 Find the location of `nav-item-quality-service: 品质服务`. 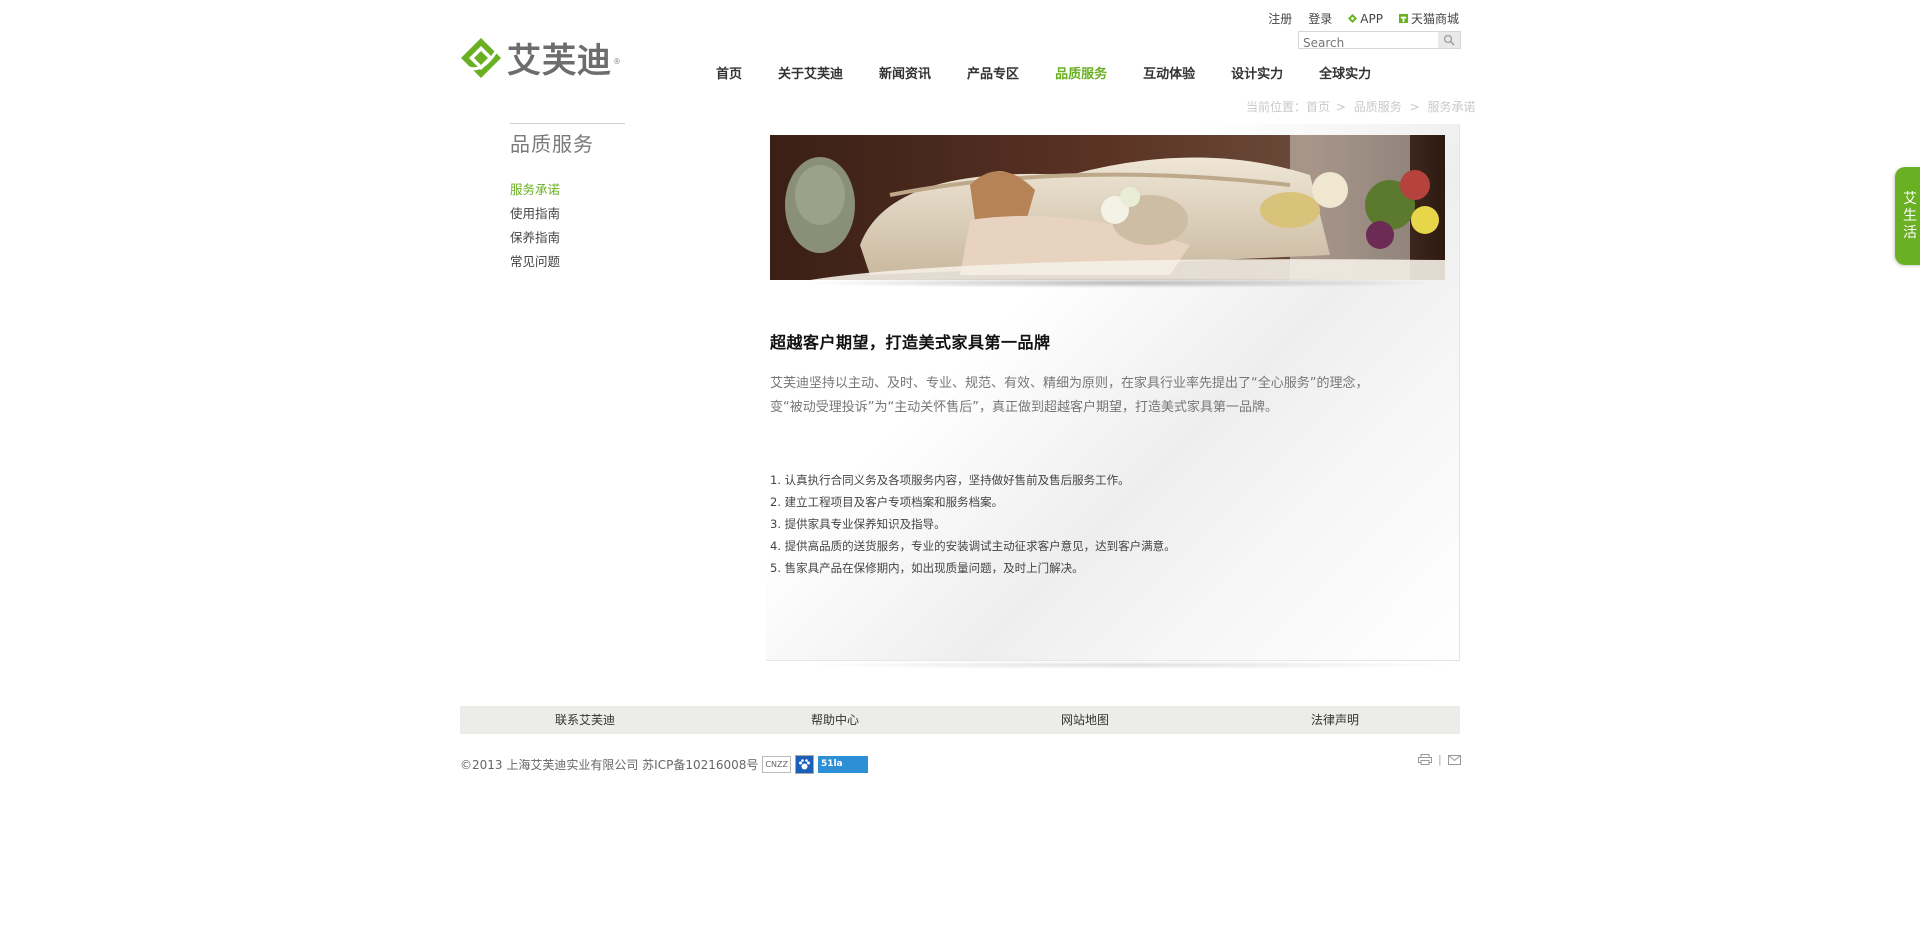

nav-item-quality-service: 品质服务 is located at coordinates (1081, 72).